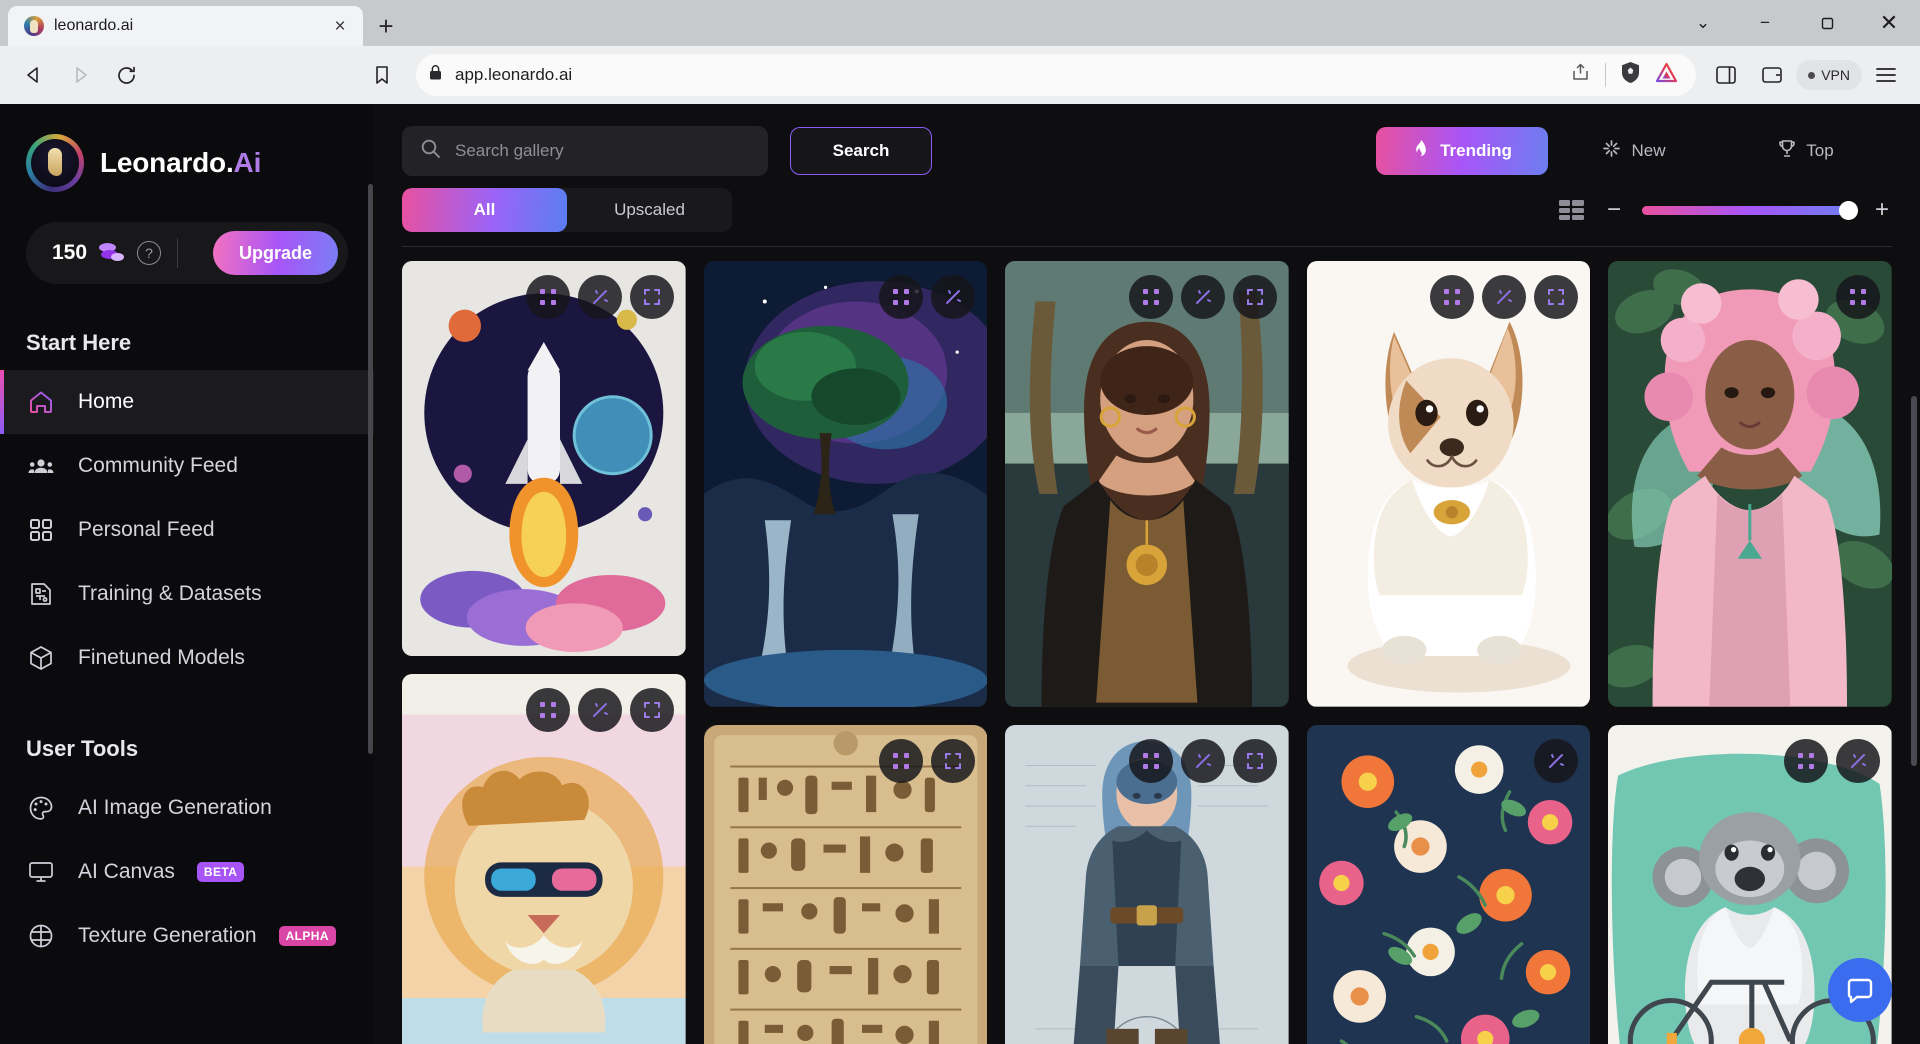  What do you see at coordinates (187, 808) in the screenshot?
I see `sidebar-item-ai-image-generation: AI Image Generation` at bounding box center [187, 808].